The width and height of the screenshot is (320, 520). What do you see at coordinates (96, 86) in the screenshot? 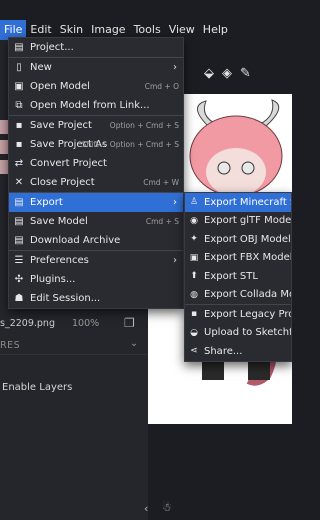
I see `menu-item-open-model: ▣ Open Model Cmd + O` at bounding box center [96, 86].